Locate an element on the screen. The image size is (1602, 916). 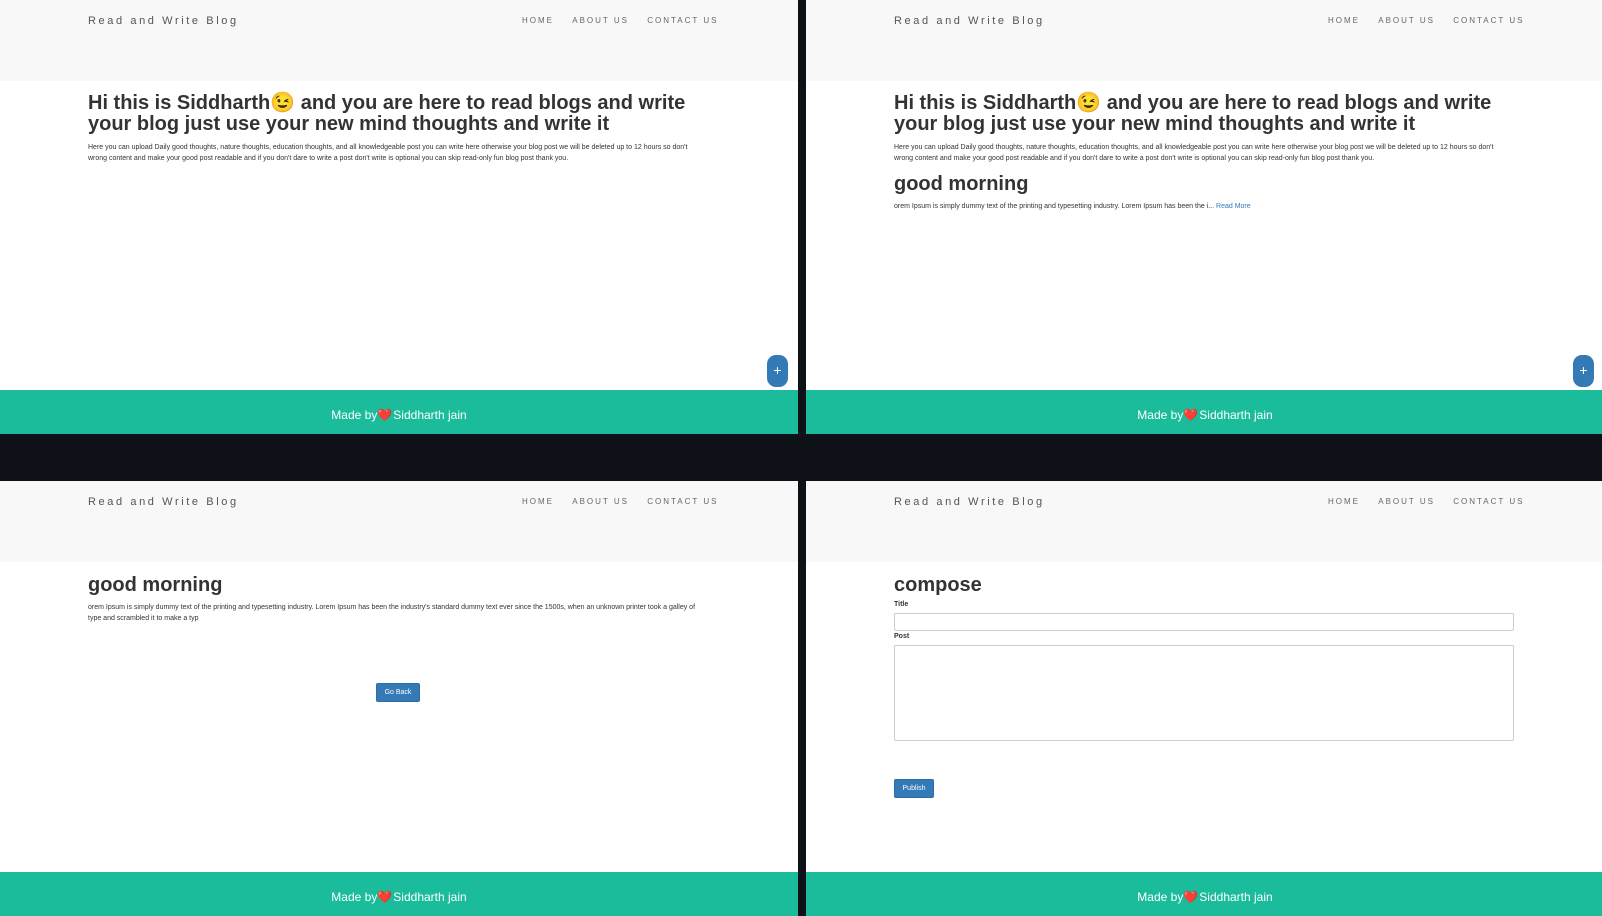
post-label: Post is located at coordinates (902, 636).